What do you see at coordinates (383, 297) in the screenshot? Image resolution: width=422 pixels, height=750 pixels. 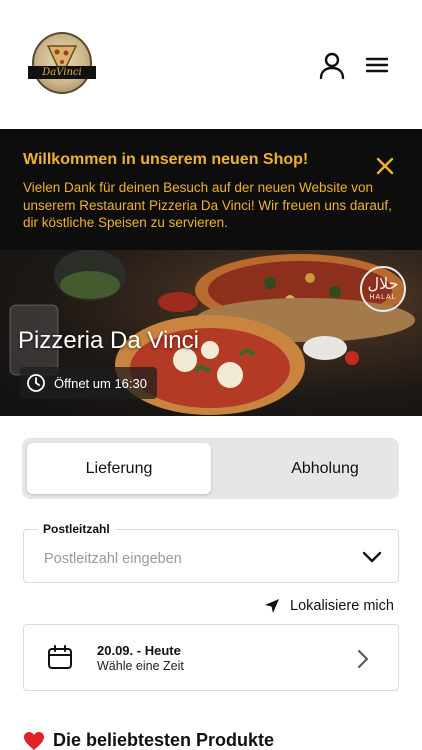 I see `halal-badge-label: HALAL` at bounding box center [383, 297].